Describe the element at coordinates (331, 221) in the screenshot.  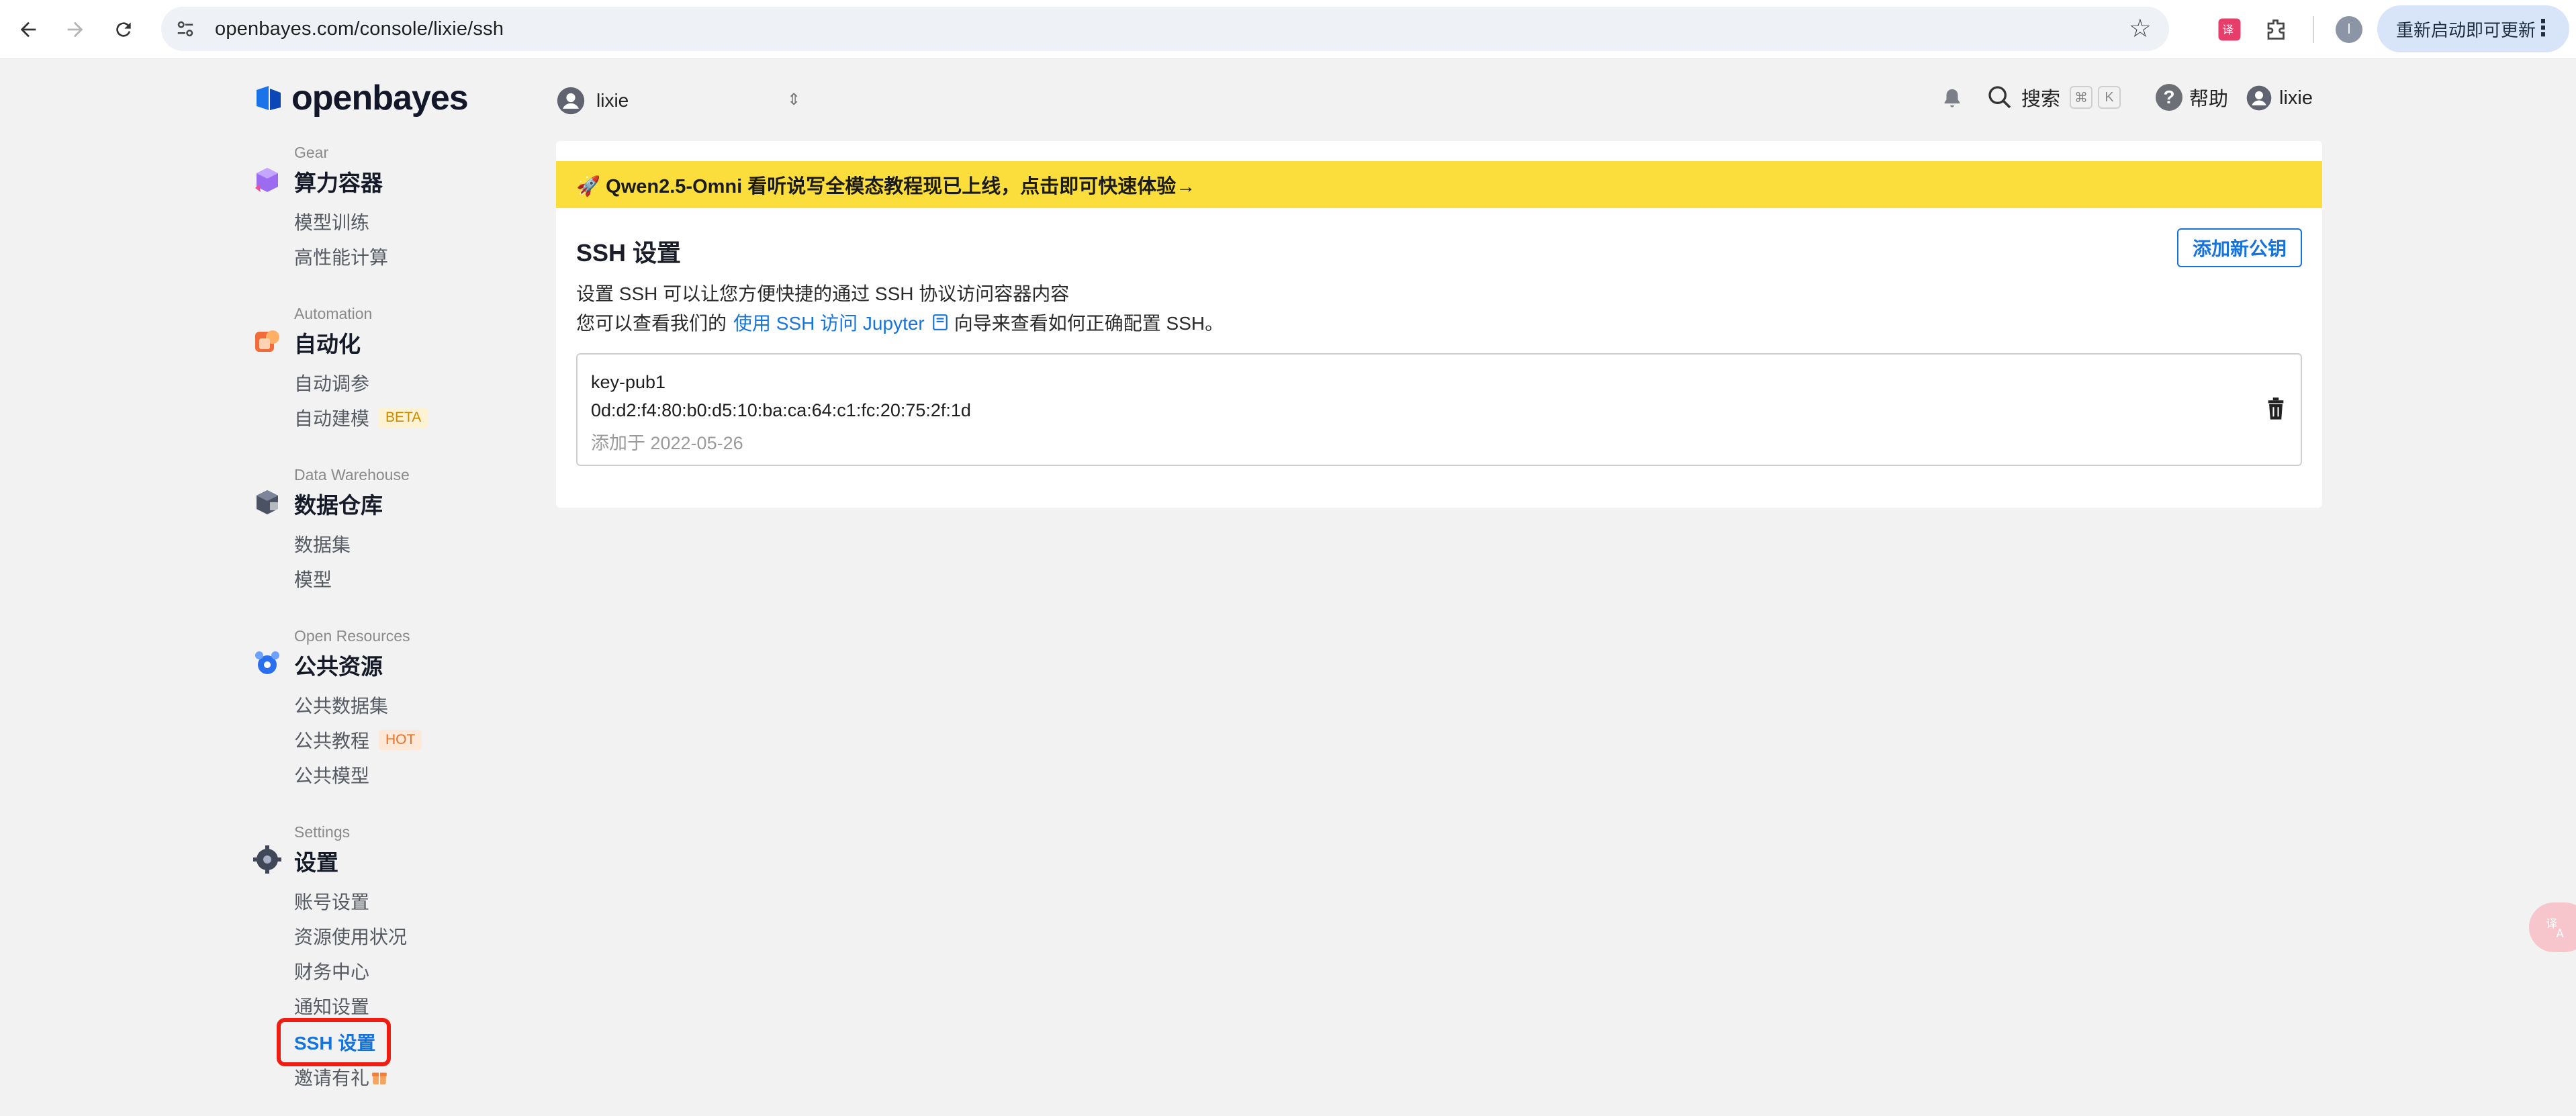
I see `sidebar-item-model-training: 模型训练` at that location.